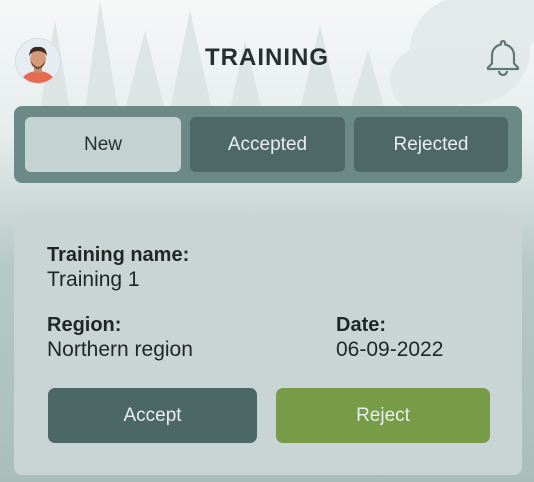 The height and width of the screenshot is (482, 534). Describe the element at coordinates (118, 255) in the screenshot. I see `training-name-label: Training name:` at that location.